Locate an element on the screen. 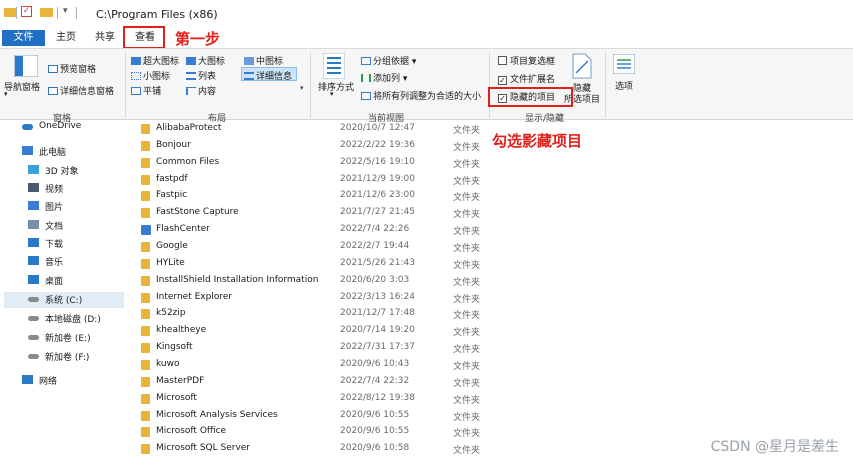 The width and height of the screenshot is (853, 466). group-label-show-hide: 显示/隐藏 is located at coordinates (545, 119).